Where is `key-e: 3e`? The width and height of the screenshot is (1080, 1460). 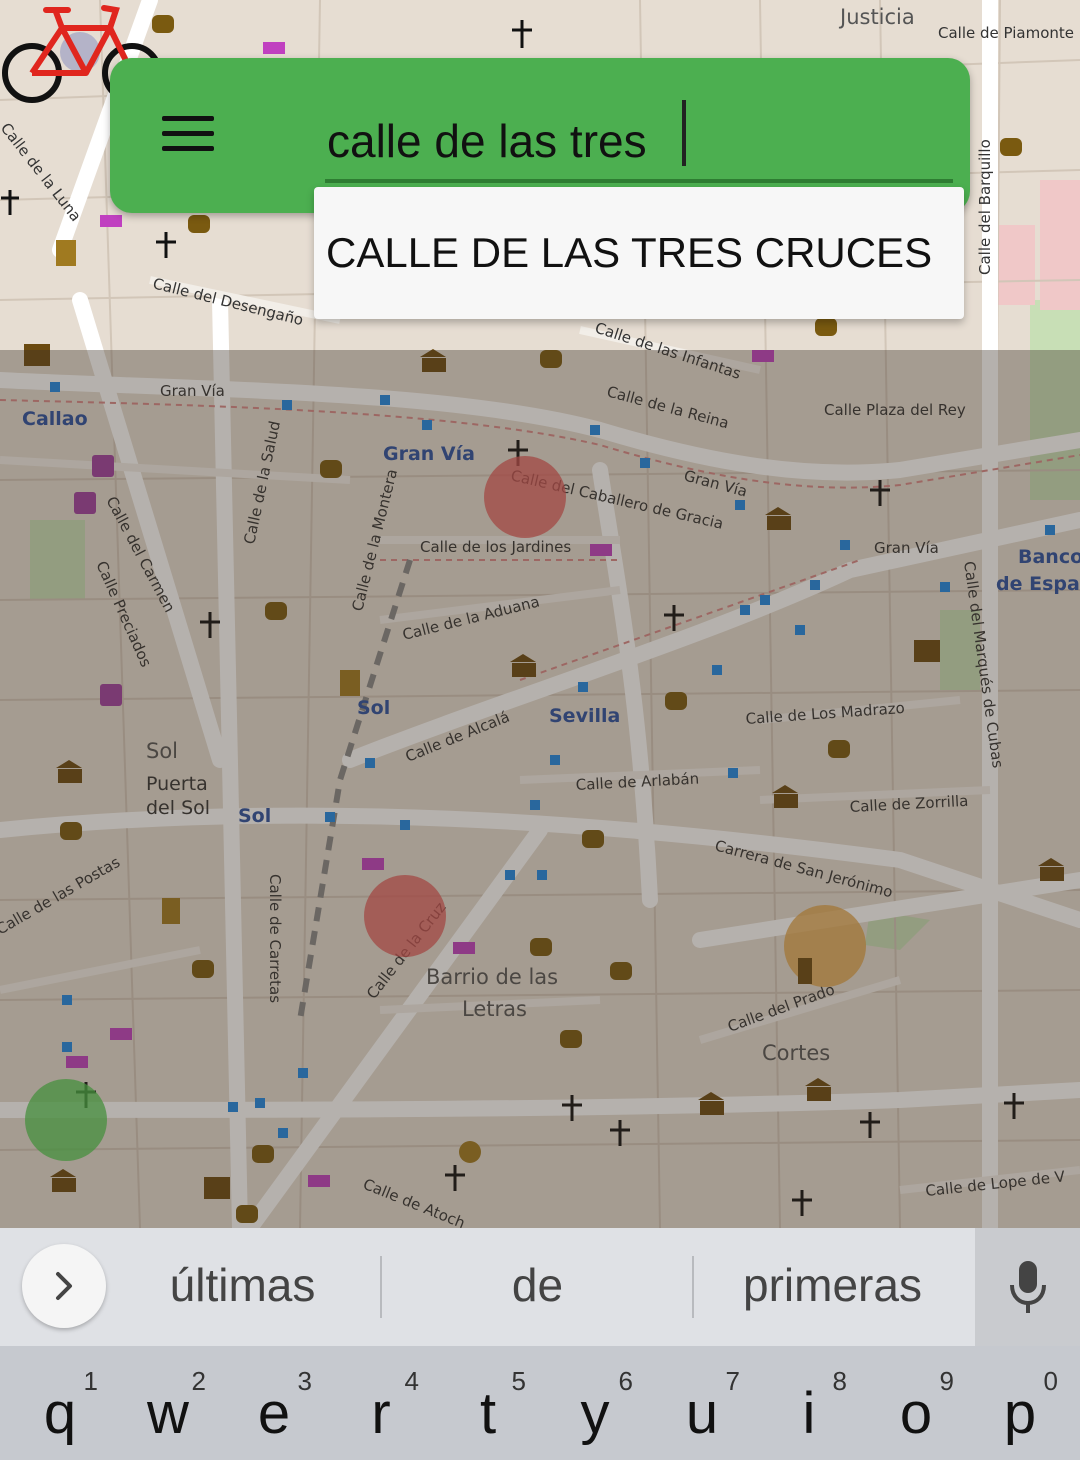
key-e: 3e is located at coordinates (274, 1403).